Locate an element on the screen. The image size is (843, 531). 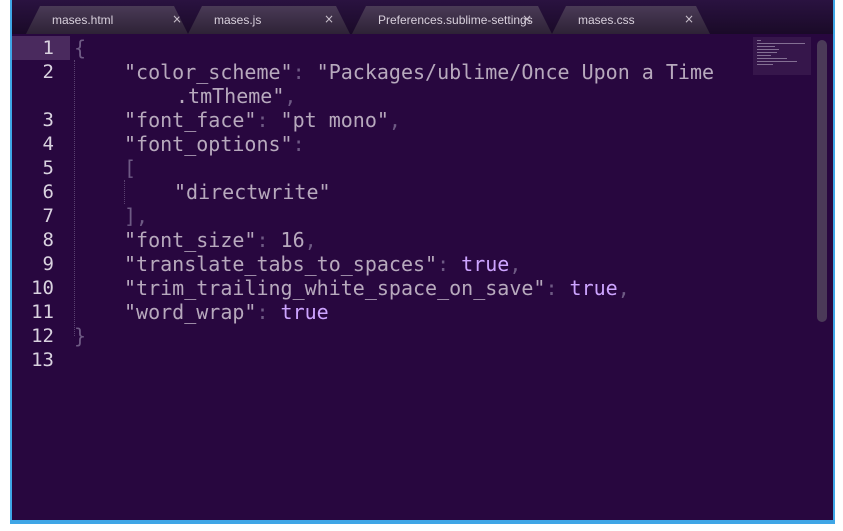
code-line: "font_options": is located at coordinates (214, 144).